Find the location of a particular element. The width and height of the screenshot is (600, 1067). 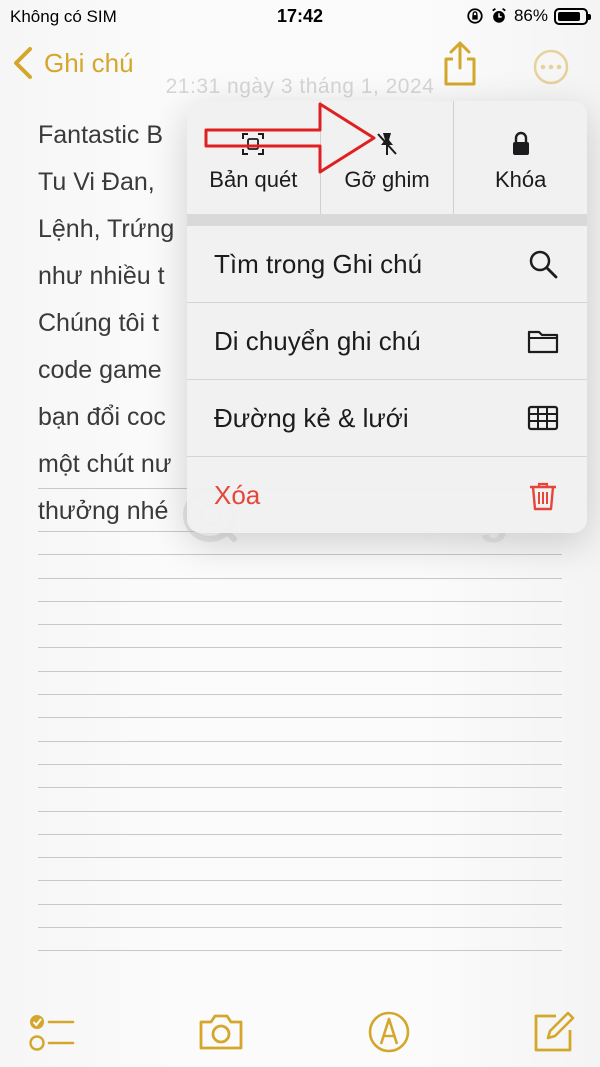

lines-grids-item: Đường kẻ & lưới is located at coordinates (387, 418).